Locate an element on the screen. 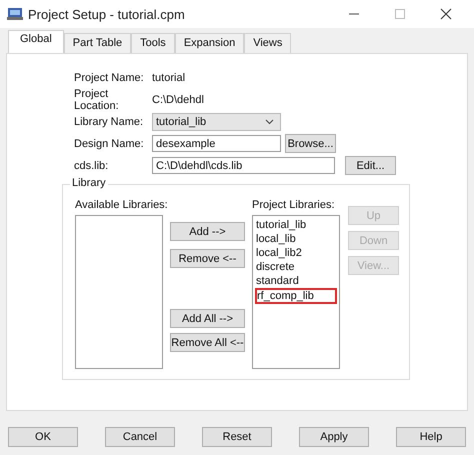  dialog-button: Help is located at coordinates (431, 437).